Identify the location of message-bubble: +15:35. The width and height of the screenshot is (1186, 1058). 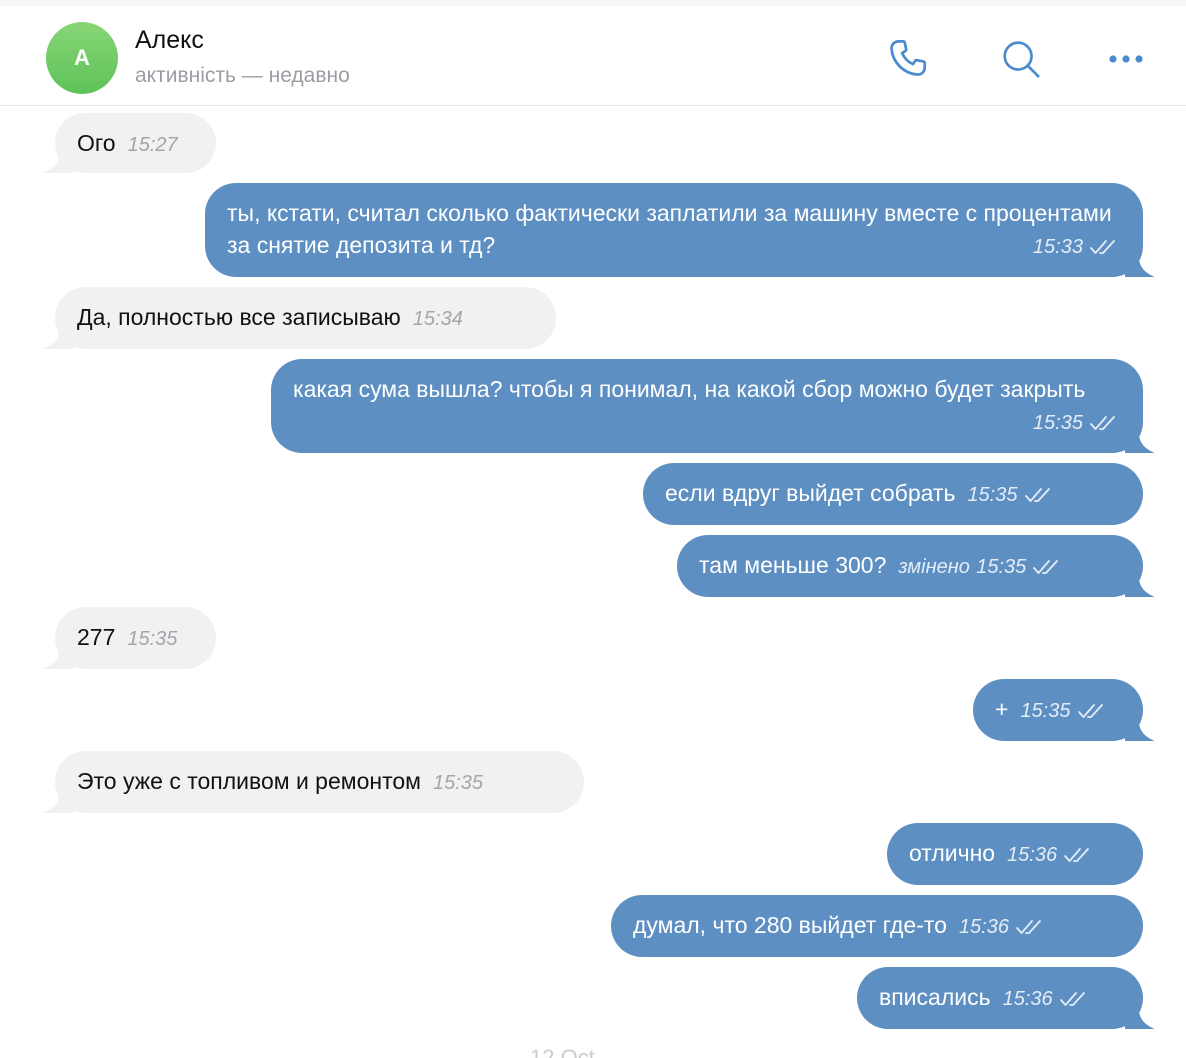
(1058, 710).